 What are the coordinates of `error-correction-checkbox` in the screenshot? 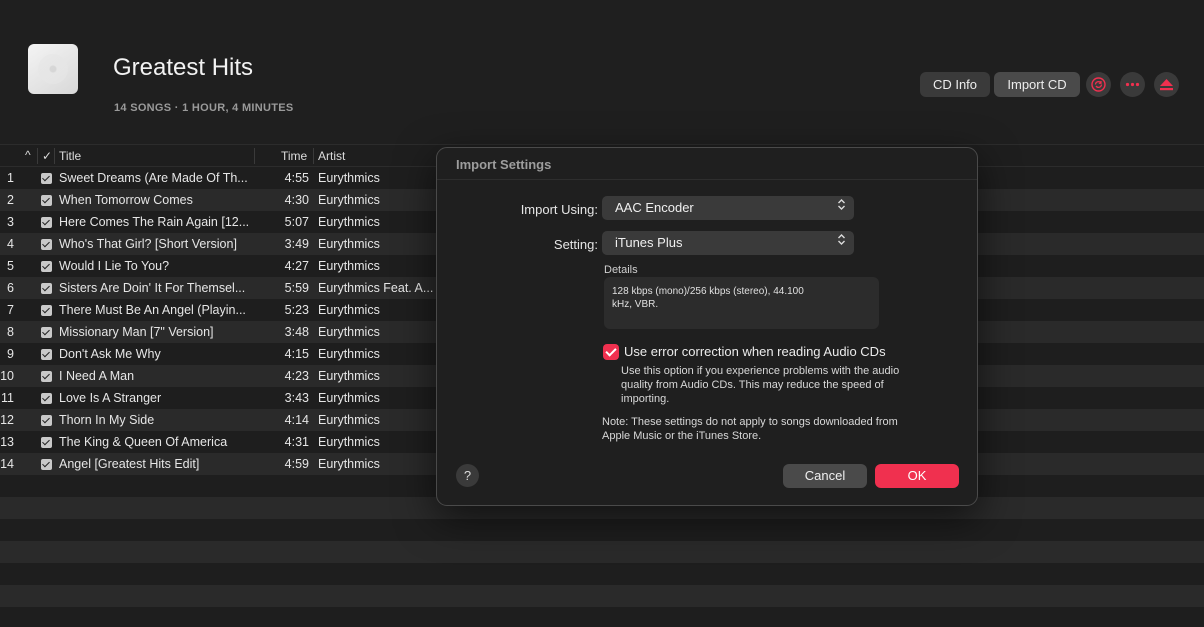 It's located at (611, 352).